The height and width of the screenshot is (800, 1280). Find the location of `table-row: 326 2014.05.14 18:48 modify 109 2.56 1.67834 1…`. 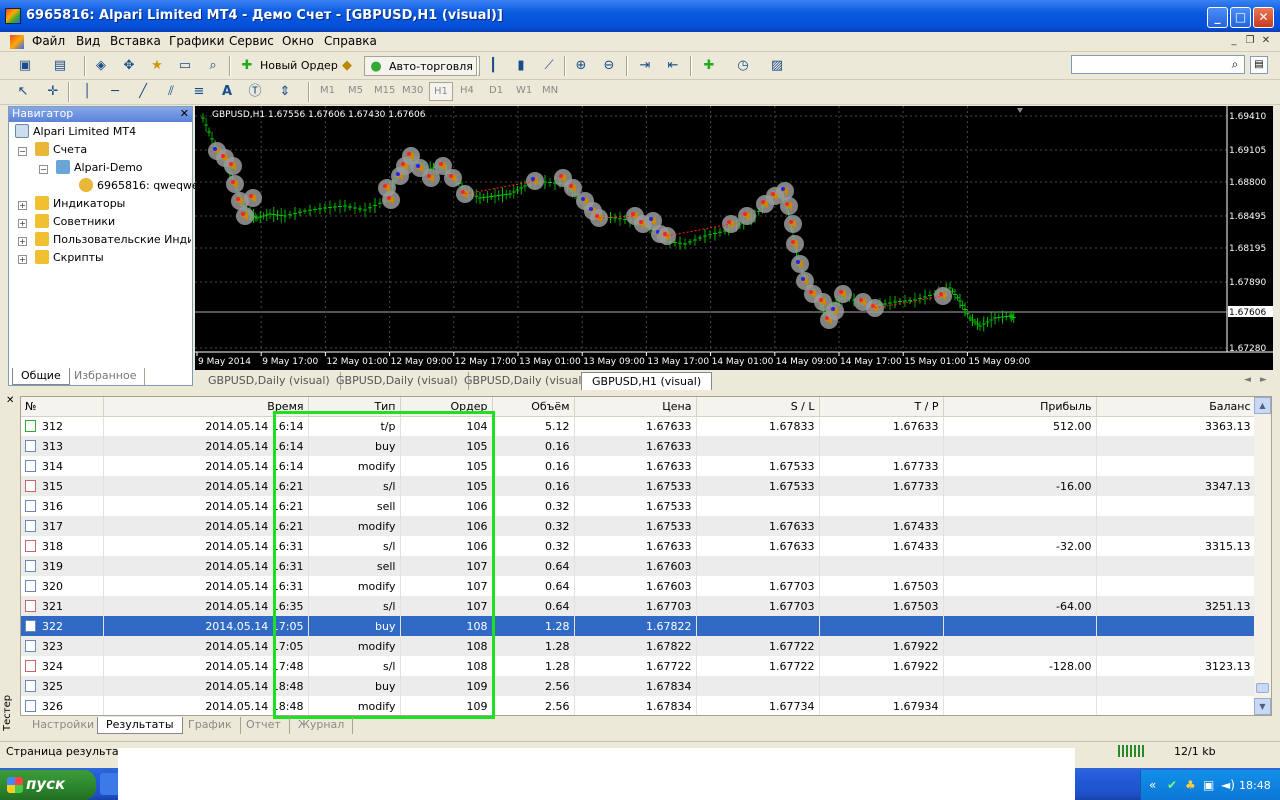

table-row: 326 2014.05.14 18:48 modify 109 2.56 1.67834 1… is located at coordinates (638, 705).